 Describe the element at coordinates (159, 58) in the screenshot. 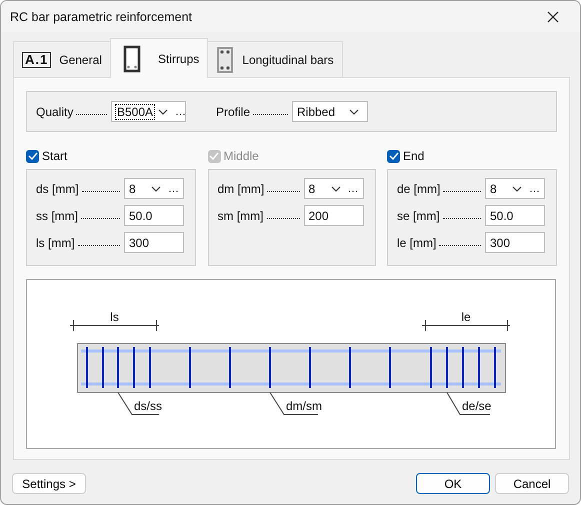

I see `tab: Stirrups` at that location.